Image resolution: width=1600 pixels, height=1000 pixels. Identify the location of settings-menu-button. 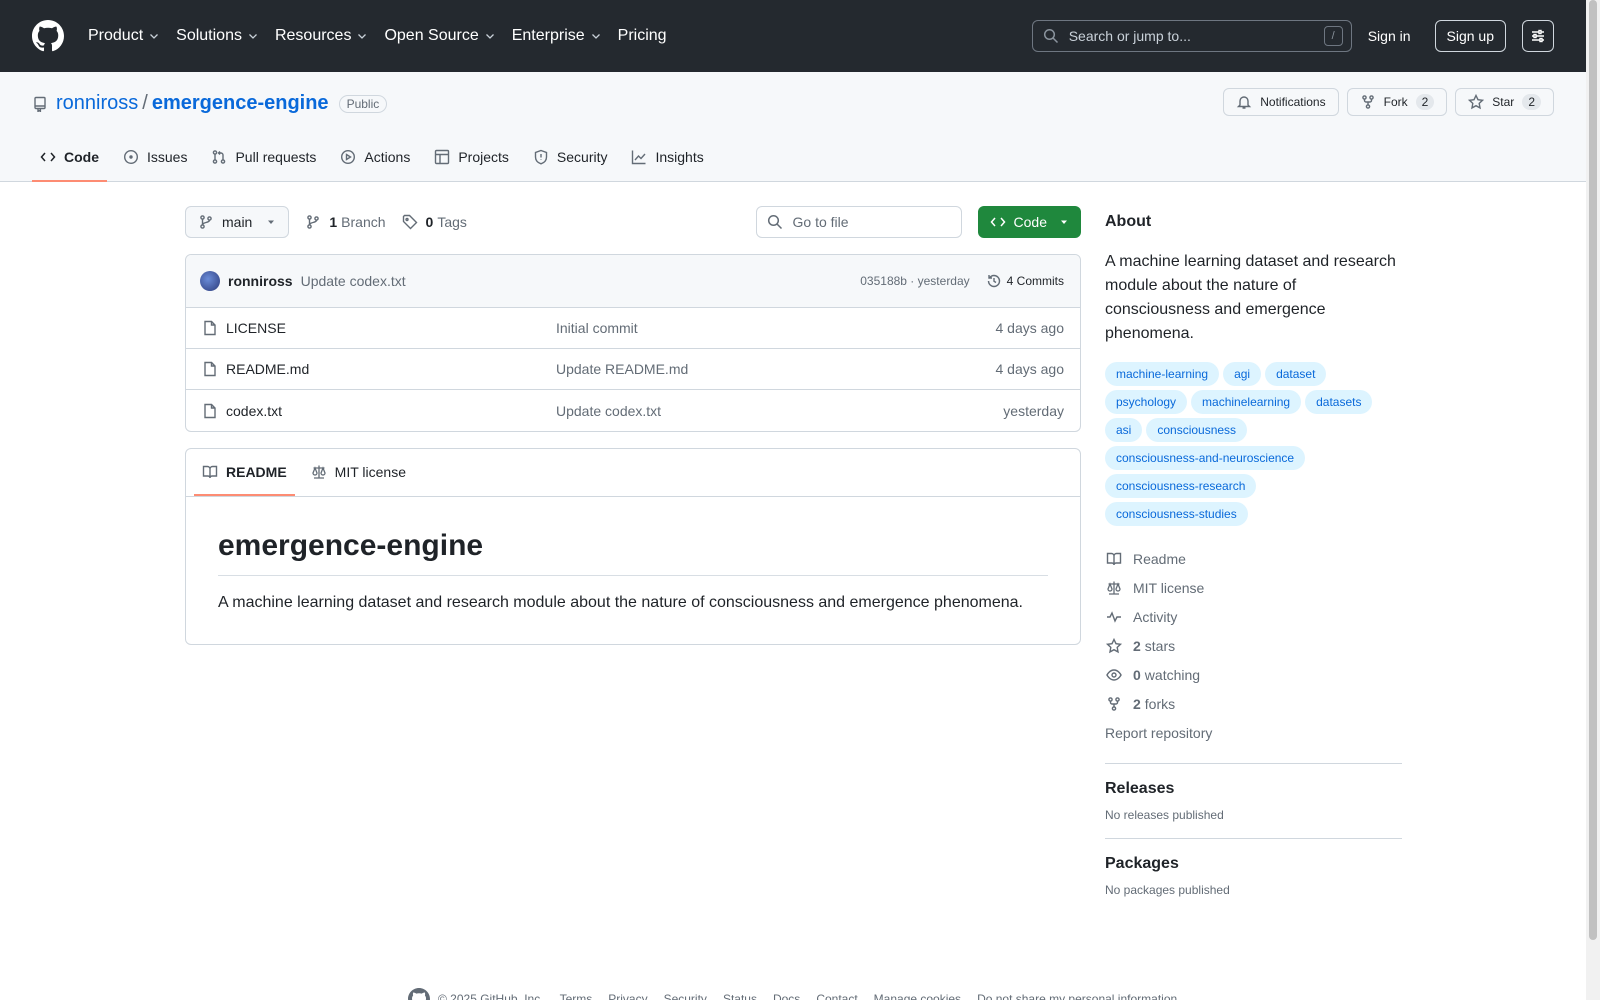
(1538, 36).